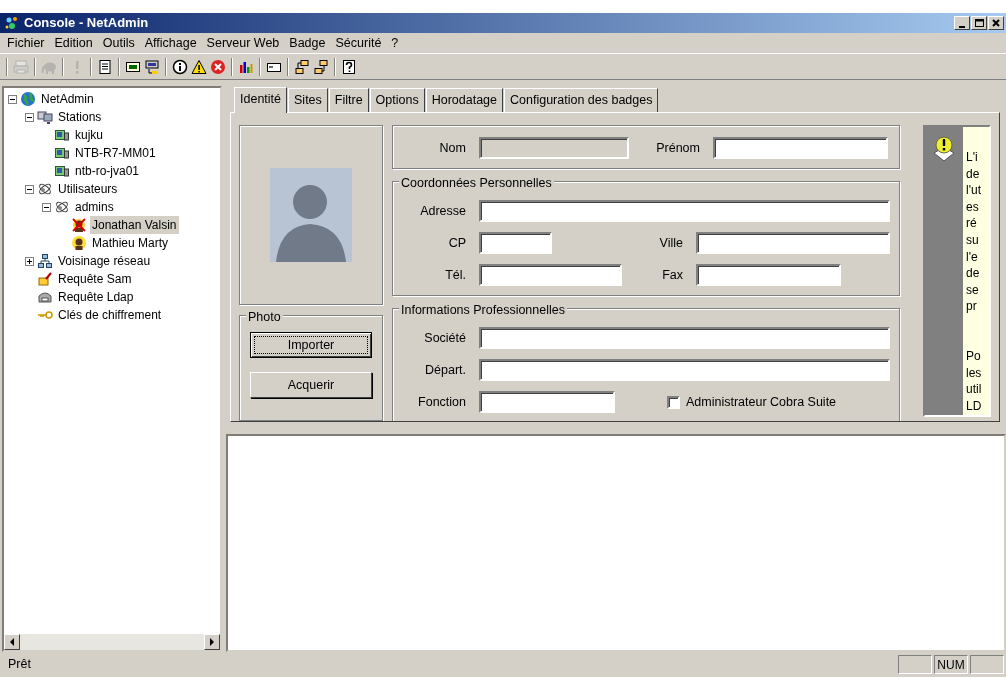 Image resolution: width=1006 pixels, height=677 pixels. Describe the element at coordinates (974, 373) in the screenshot. I see `help-text: les` at that location.